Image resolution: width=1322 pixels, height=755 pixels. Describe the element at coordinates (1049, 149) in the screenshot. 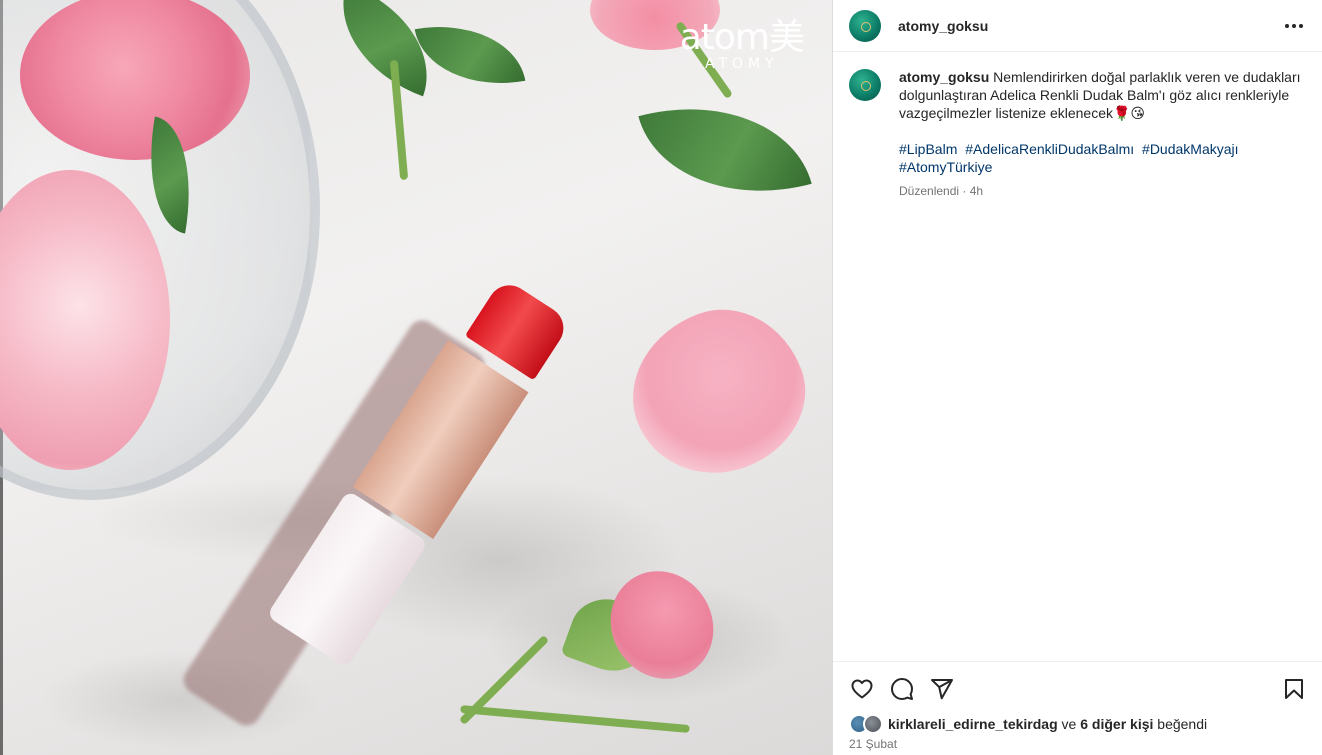

I see `hashtag-link: #AdelicaRenkliDudakBalmı` at that location.